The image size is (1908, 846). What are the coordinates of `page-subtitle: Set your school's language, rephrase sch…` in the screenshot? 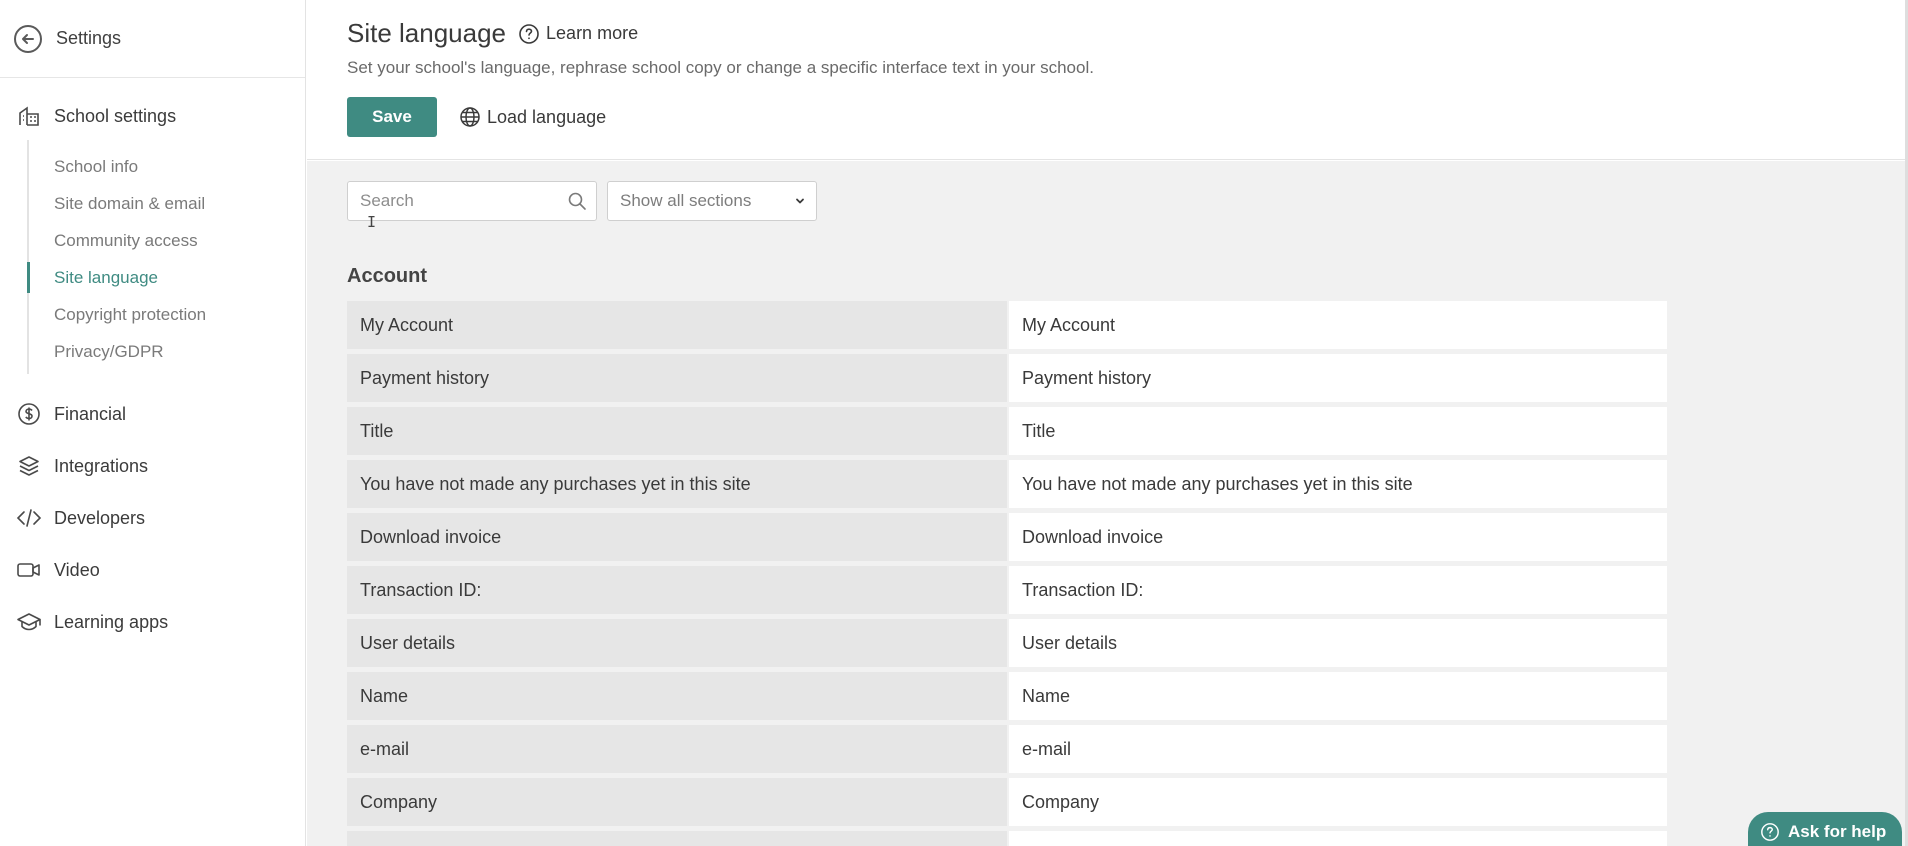 It's located at (720, 67).